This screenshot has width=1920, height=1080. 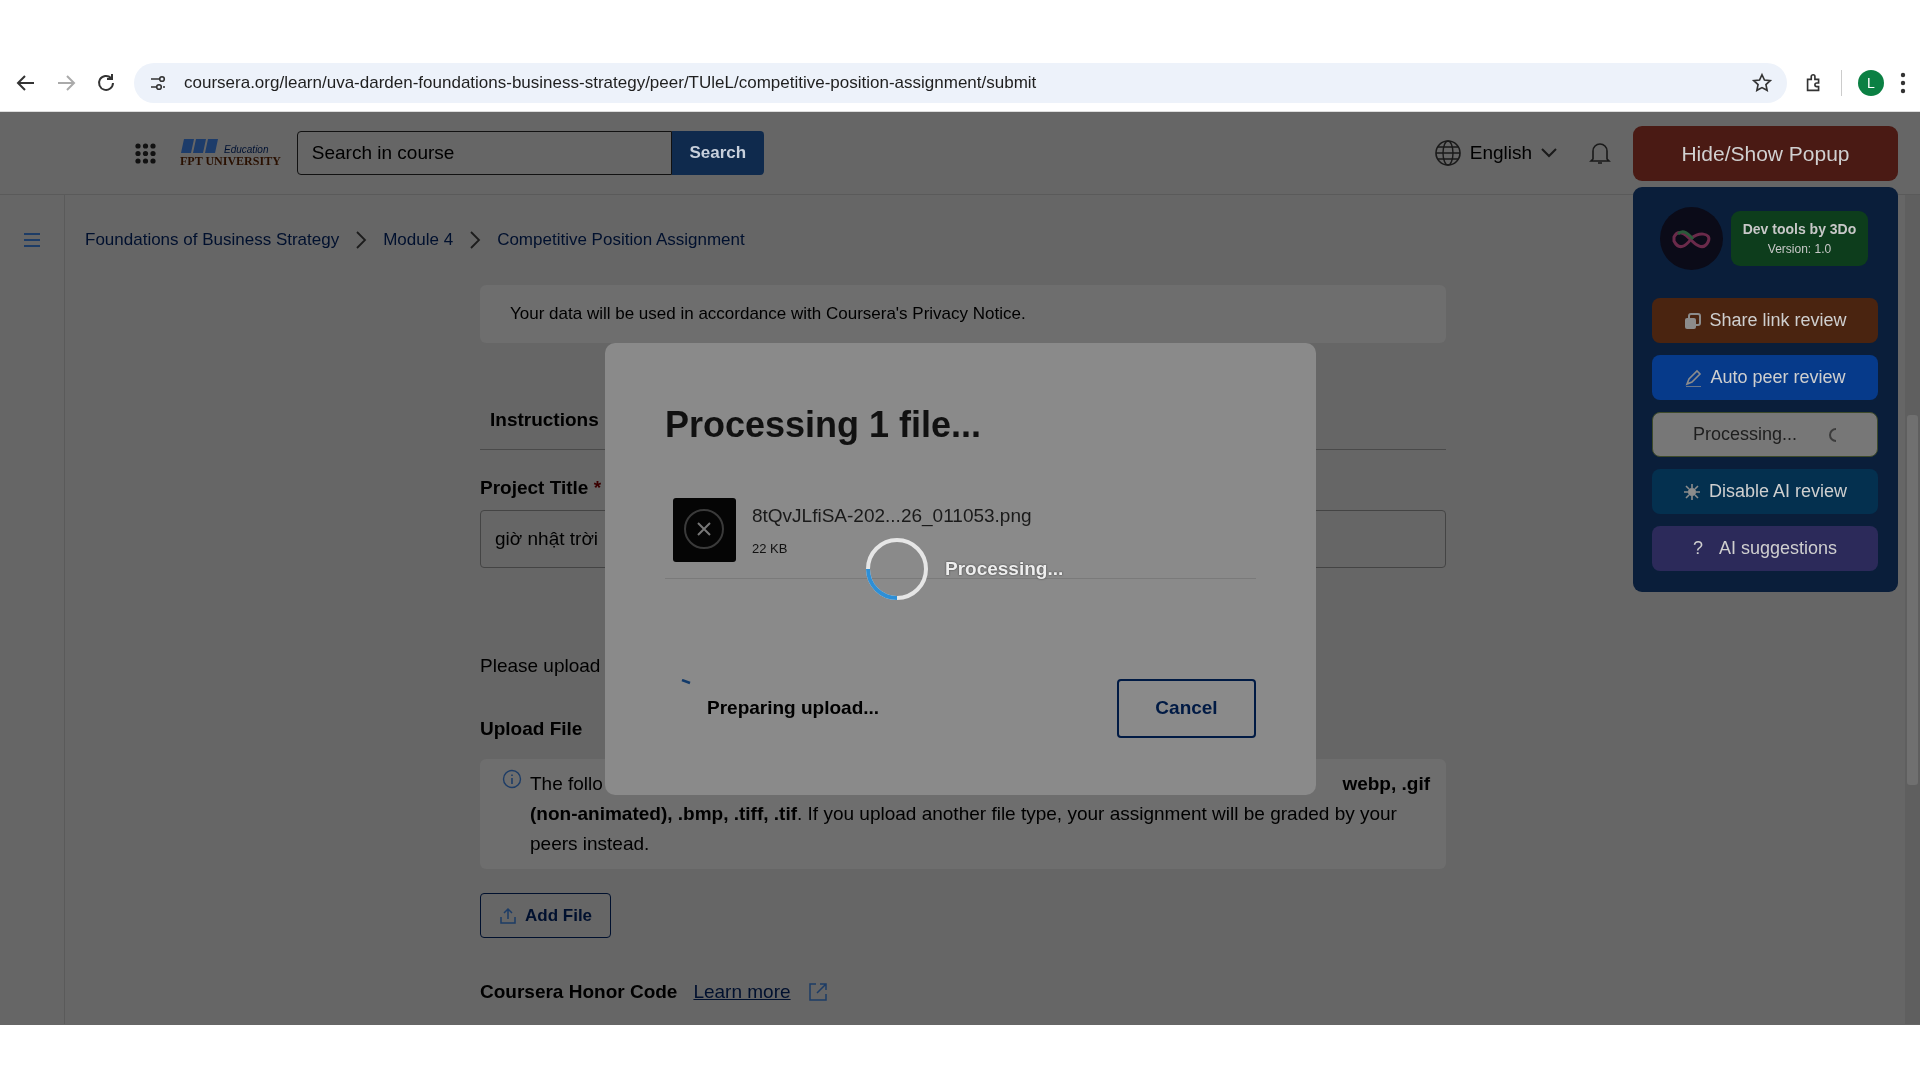 I want to click on logo-caption: Education, so click(x=246, y=150).